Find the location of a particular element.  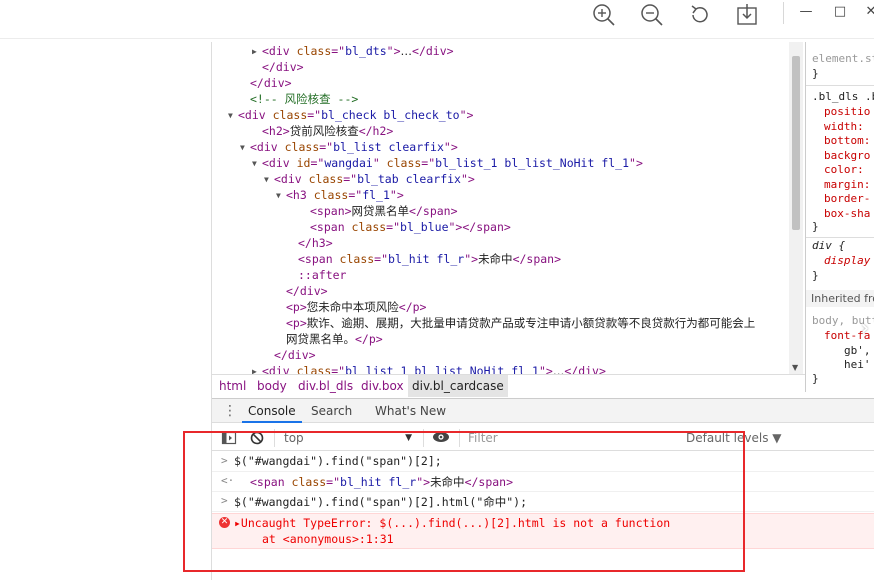

viewer-toolbar: — □ ✕ is located at coordinates (437, 19).